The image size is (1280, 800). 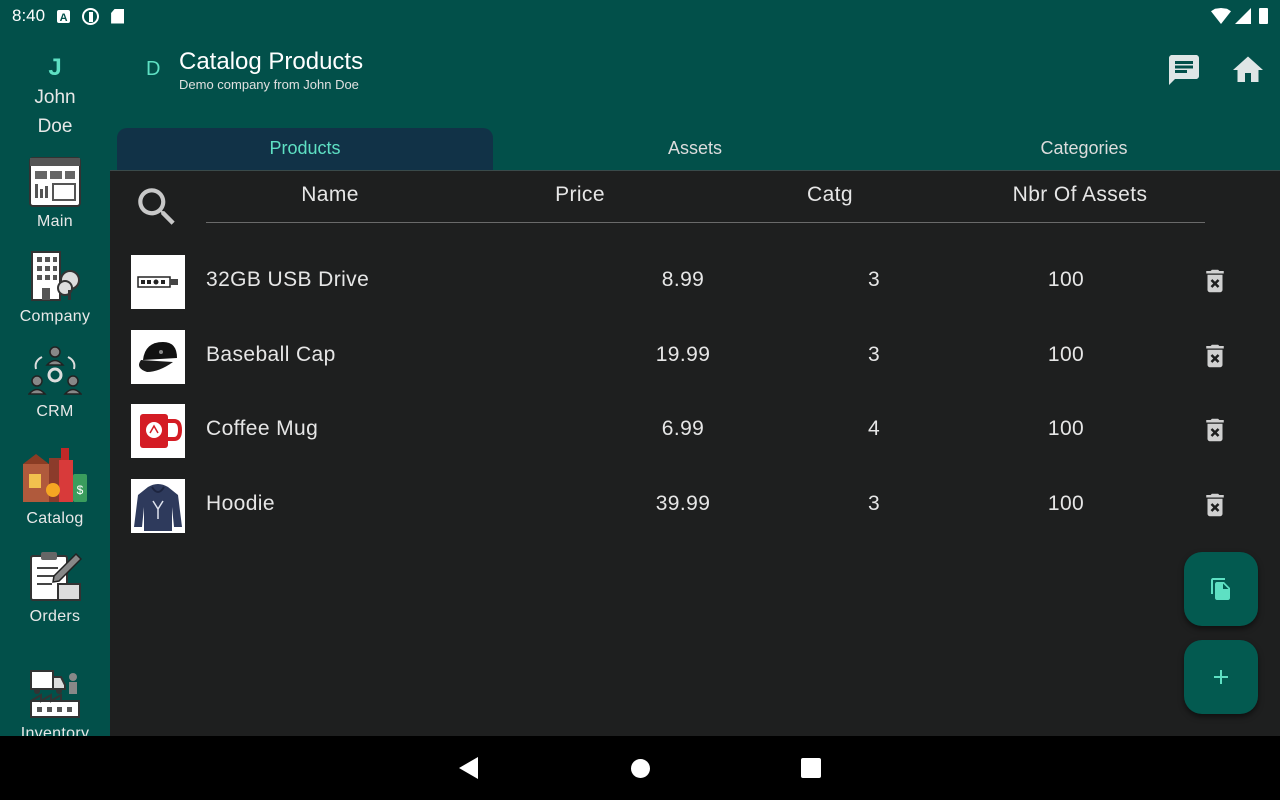 I want to click on product-name: Coffee Mug, so click(x=262, y=428).